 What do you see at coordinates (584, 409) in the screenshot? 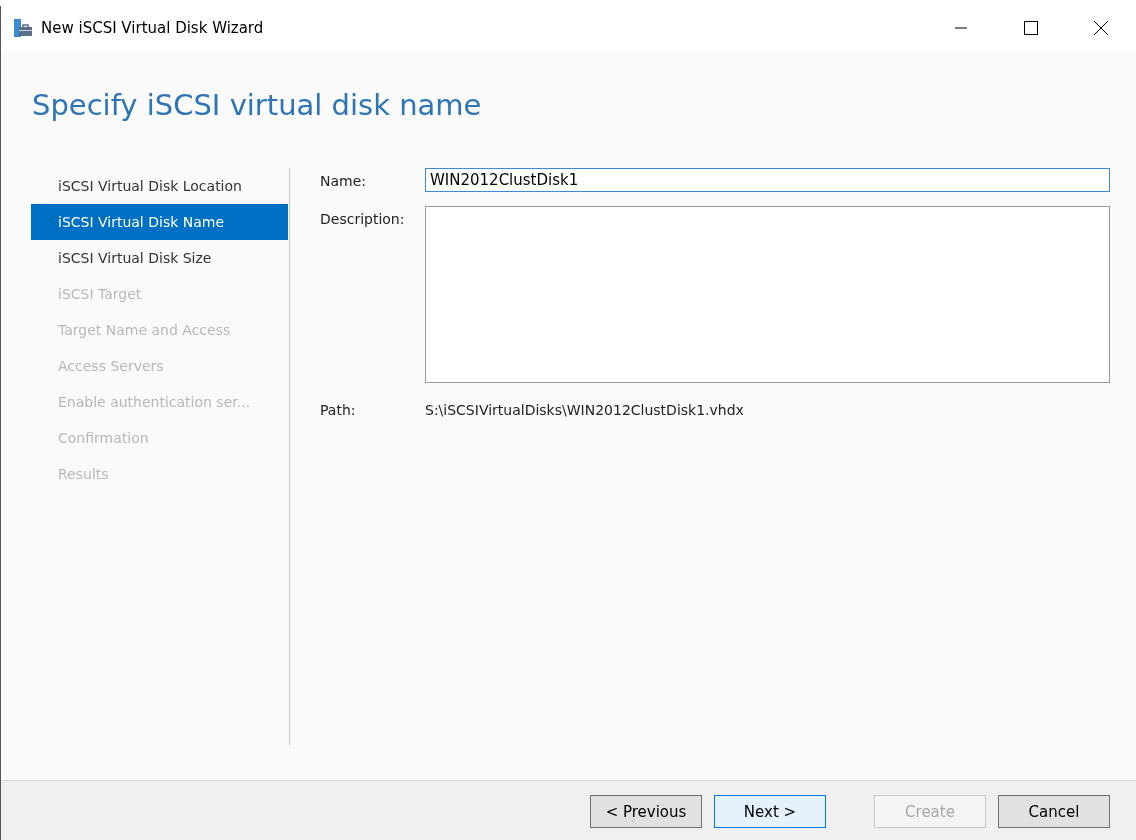
I see `path-value: S:\iSCSIVirtualDisks\WIN2012ClustDisk1.vhdx` at bounding box center [584, 409].